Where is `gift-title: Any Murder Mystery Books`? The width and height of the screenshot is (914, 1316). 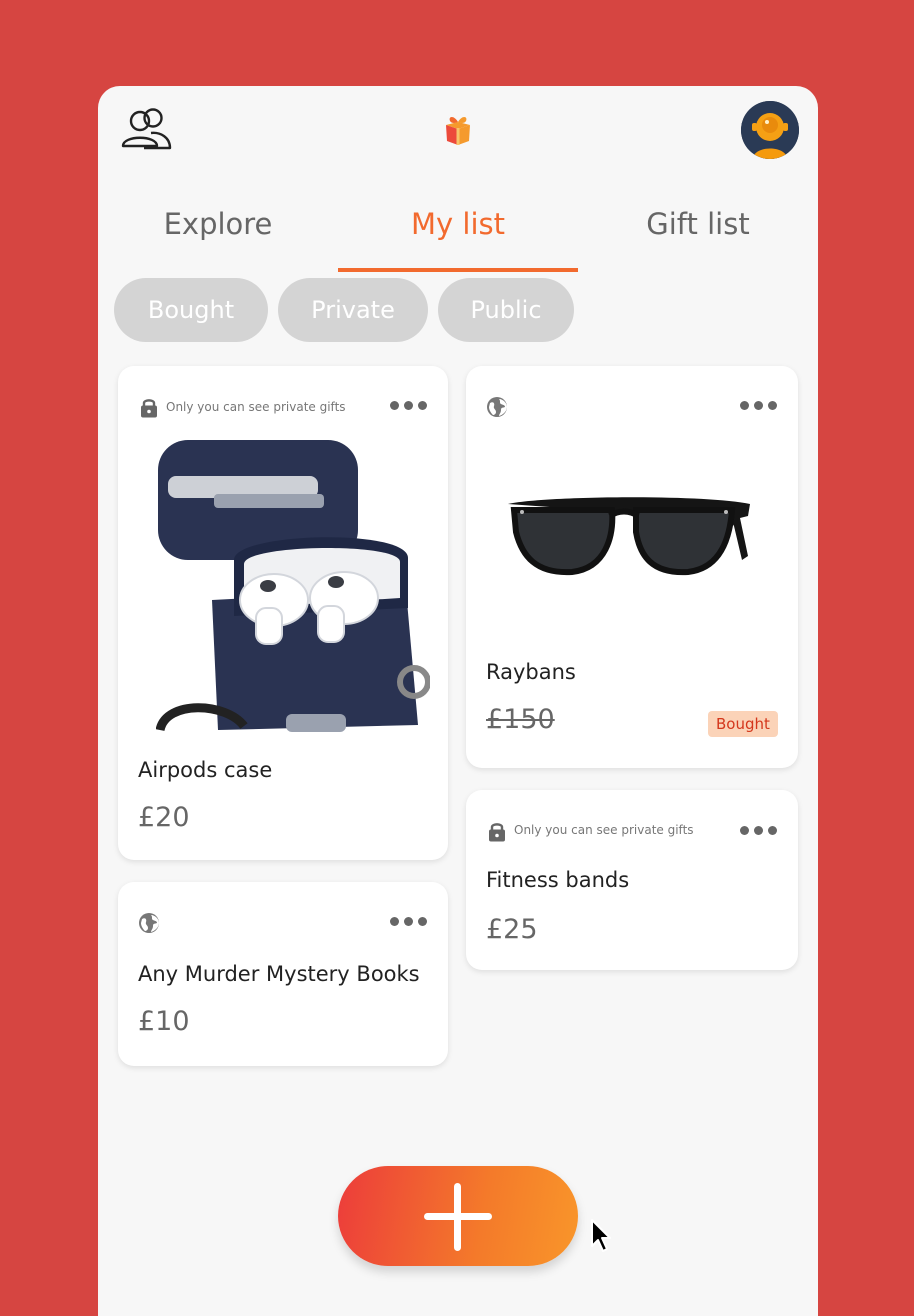 gift-title: Any Murder Mystery Books is located at coordinates (279, 974).